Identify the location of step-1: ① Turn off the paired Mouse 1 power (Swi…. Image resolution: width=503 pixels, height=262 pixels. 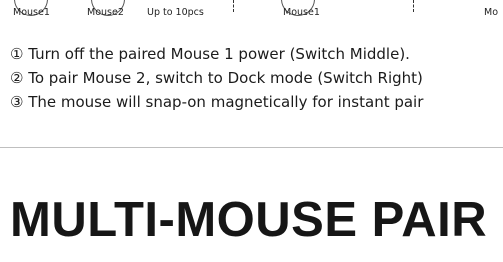
(210, 54).